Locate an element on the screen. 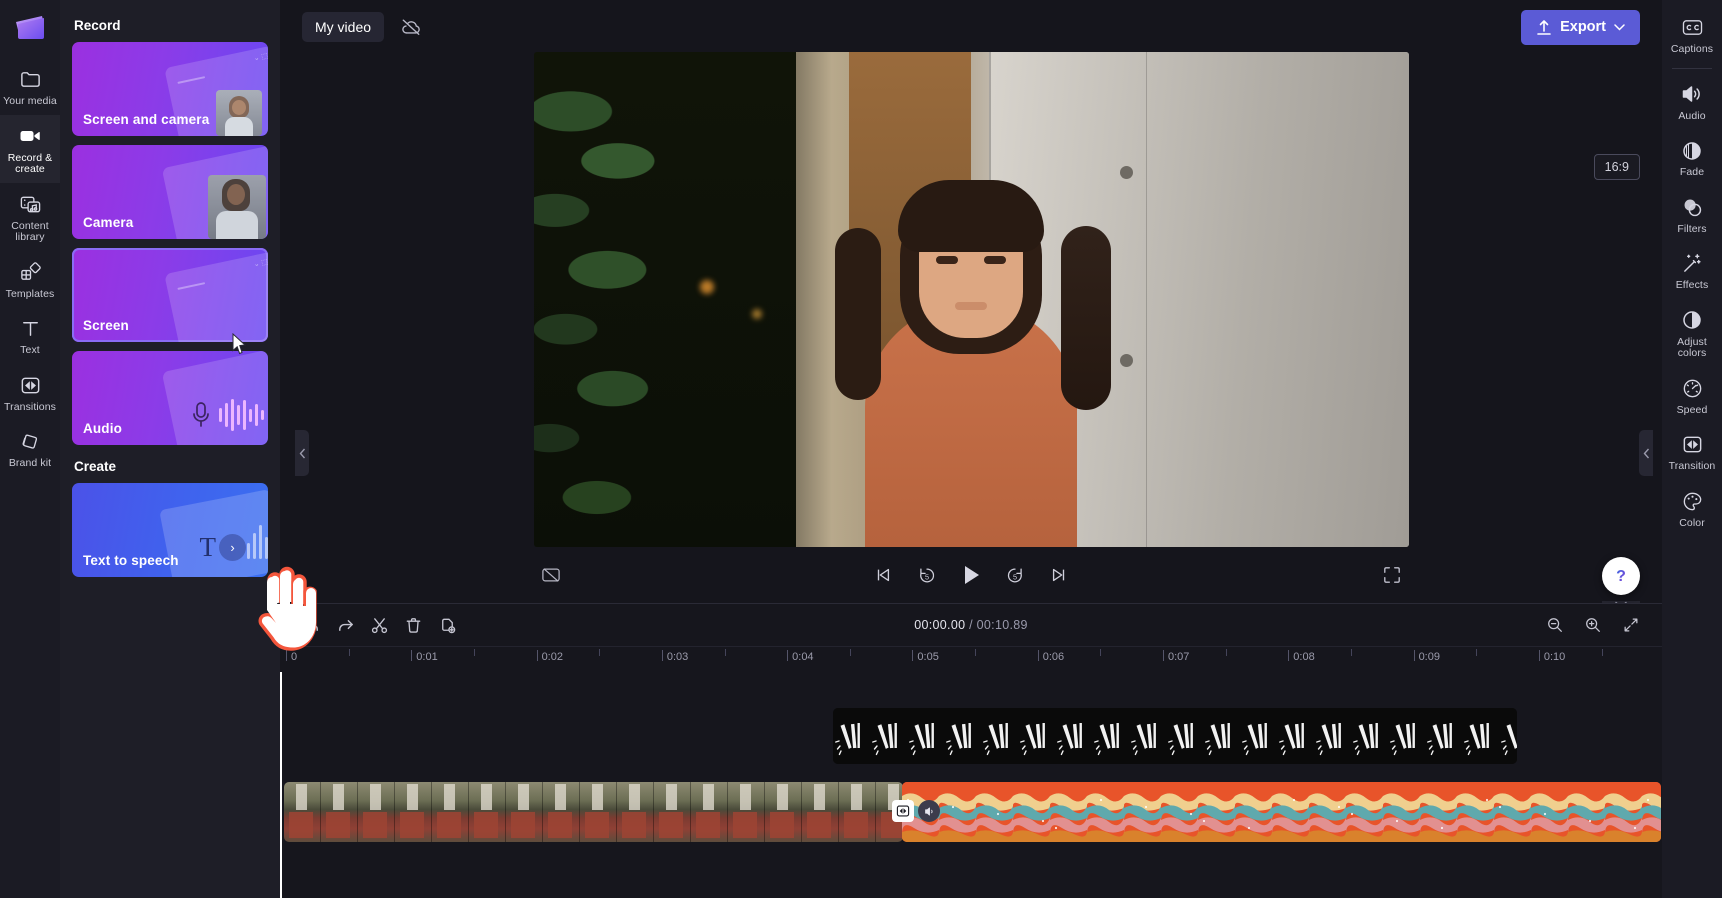 The width and height of the screenshot is (1722, 898). property-item-fade: Fade is located at coordinates (1692, 157).